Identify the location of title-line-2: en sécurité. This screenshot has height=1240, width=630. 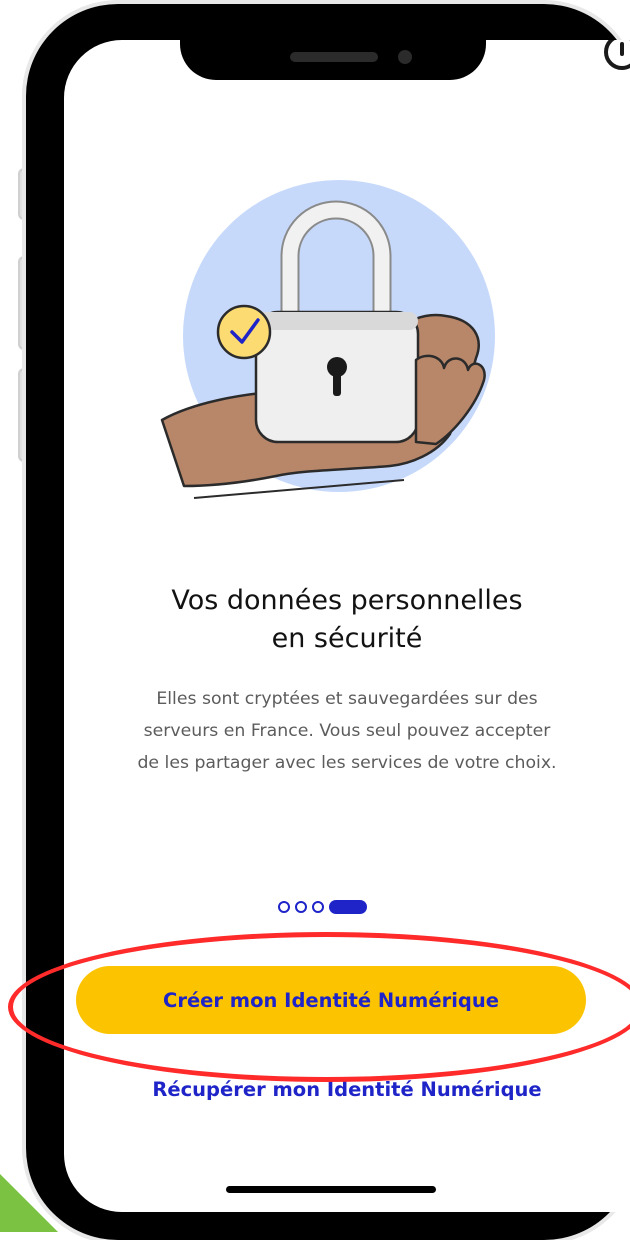
(347, 639).